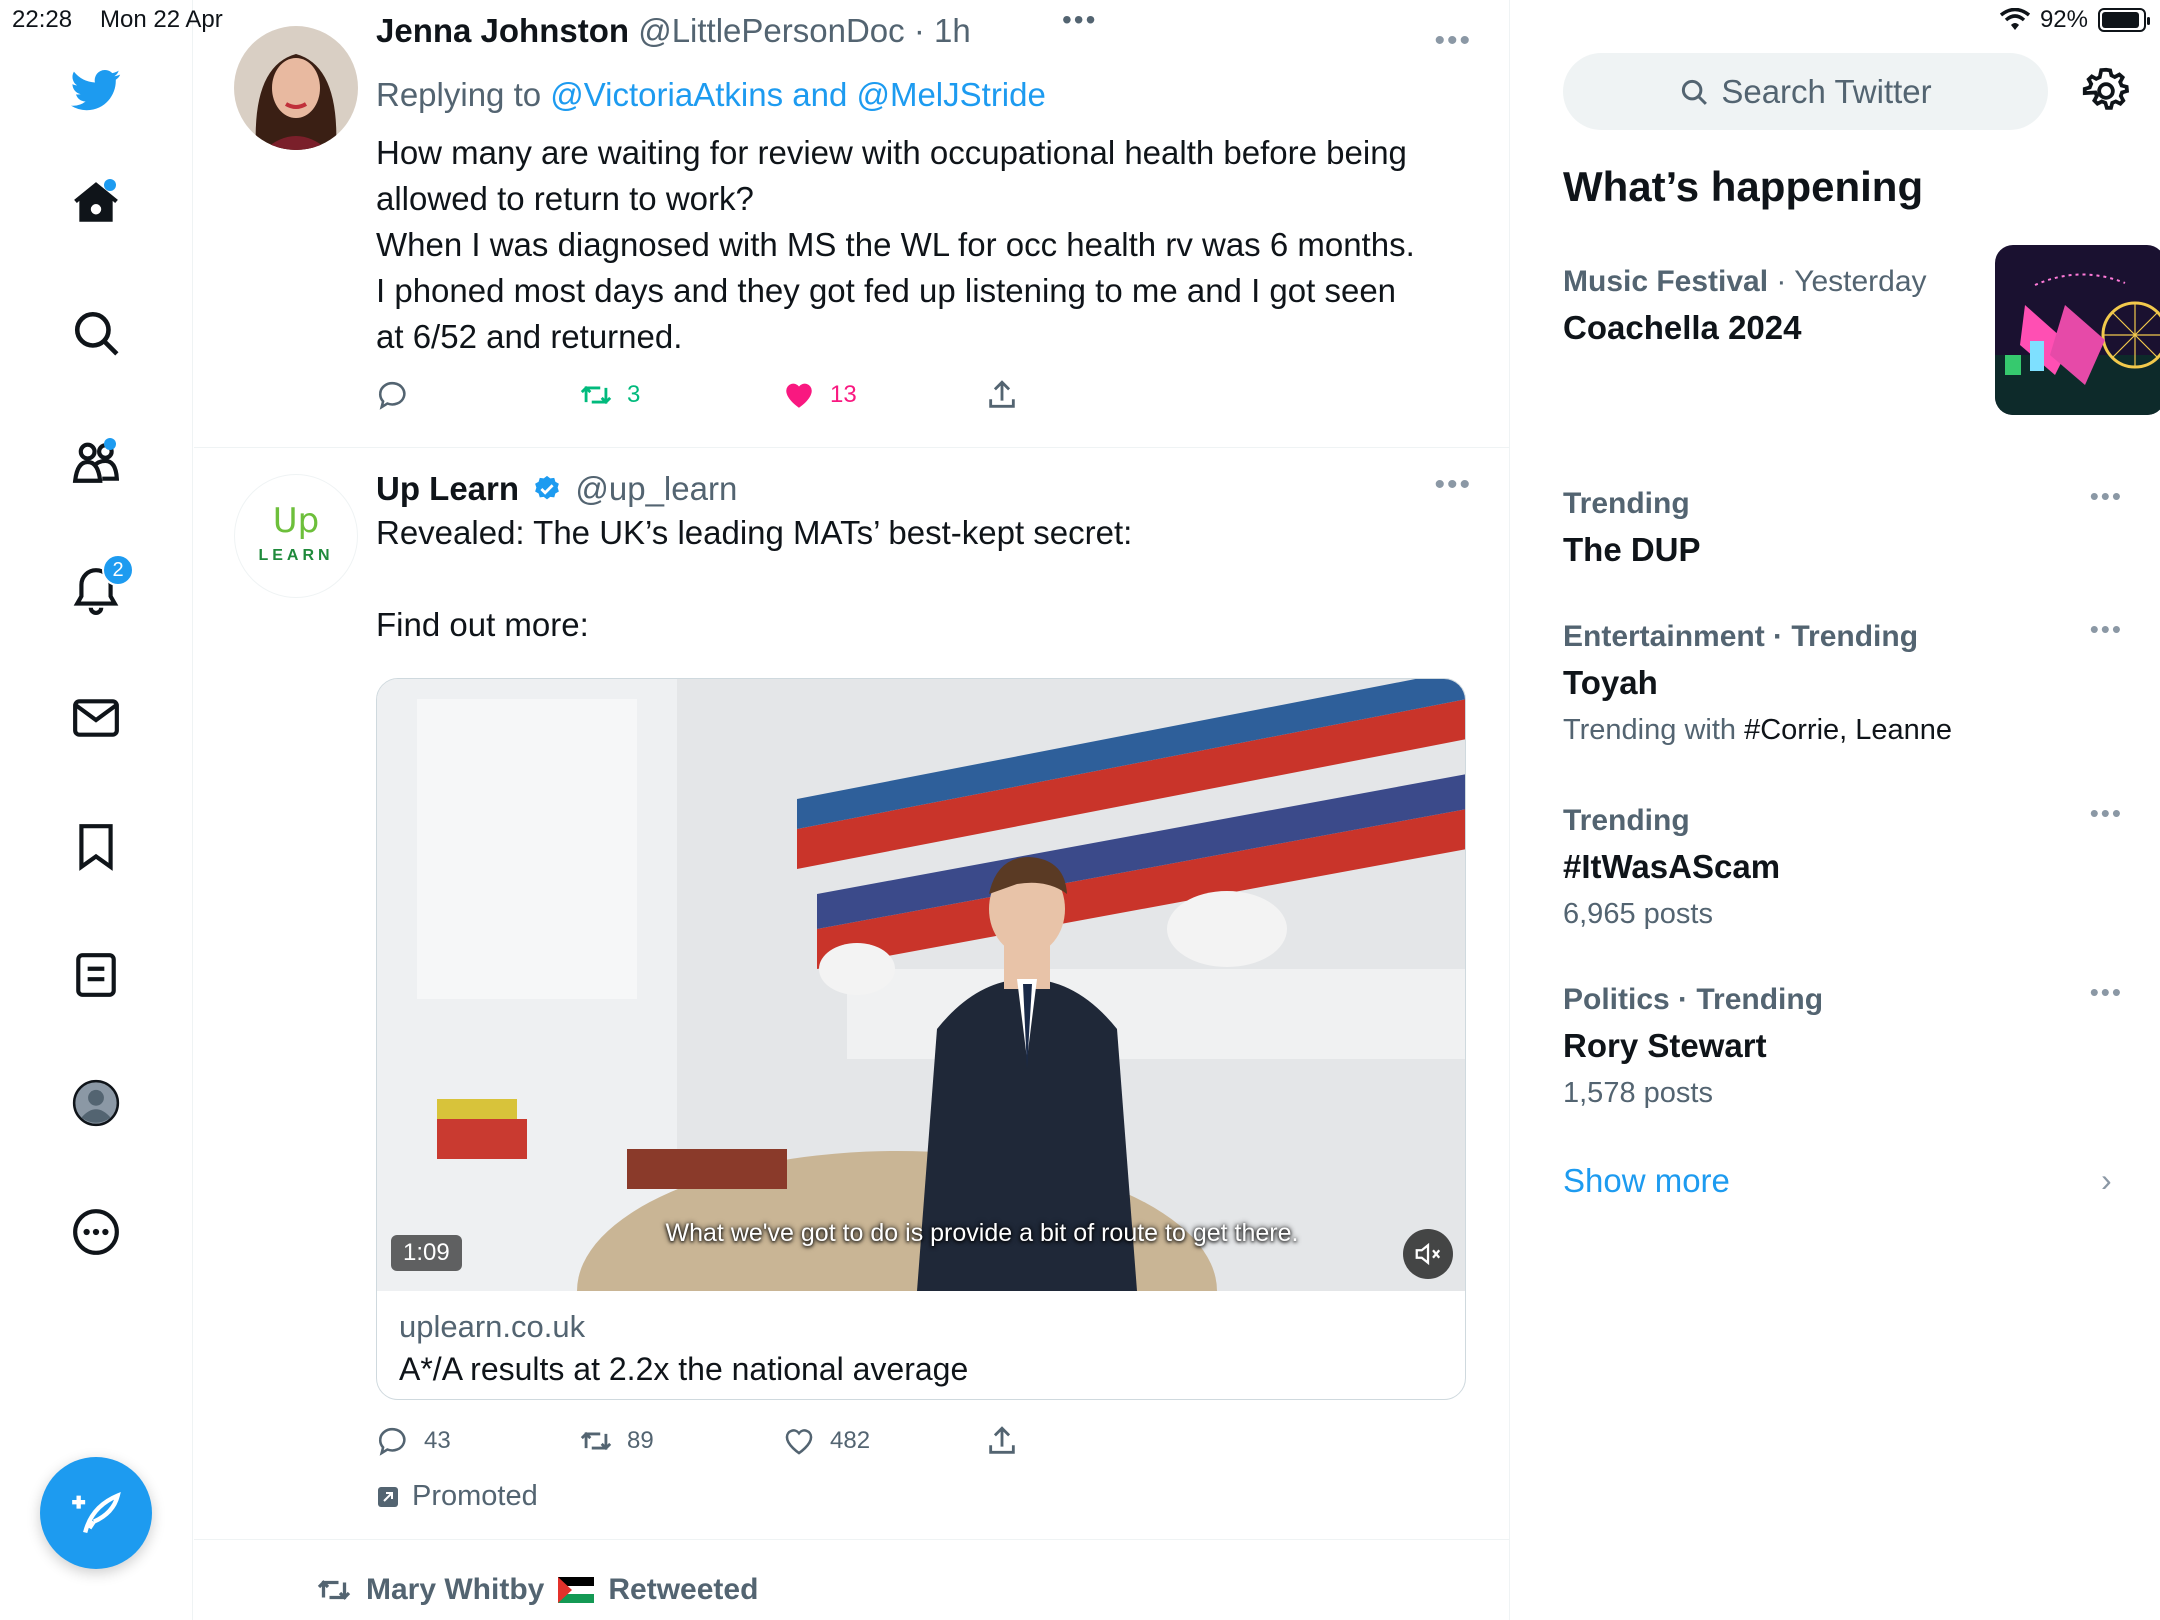  Describe the element at coordinates (547, 487) in the screenshot. I see `verified-badge-icon` at that location.